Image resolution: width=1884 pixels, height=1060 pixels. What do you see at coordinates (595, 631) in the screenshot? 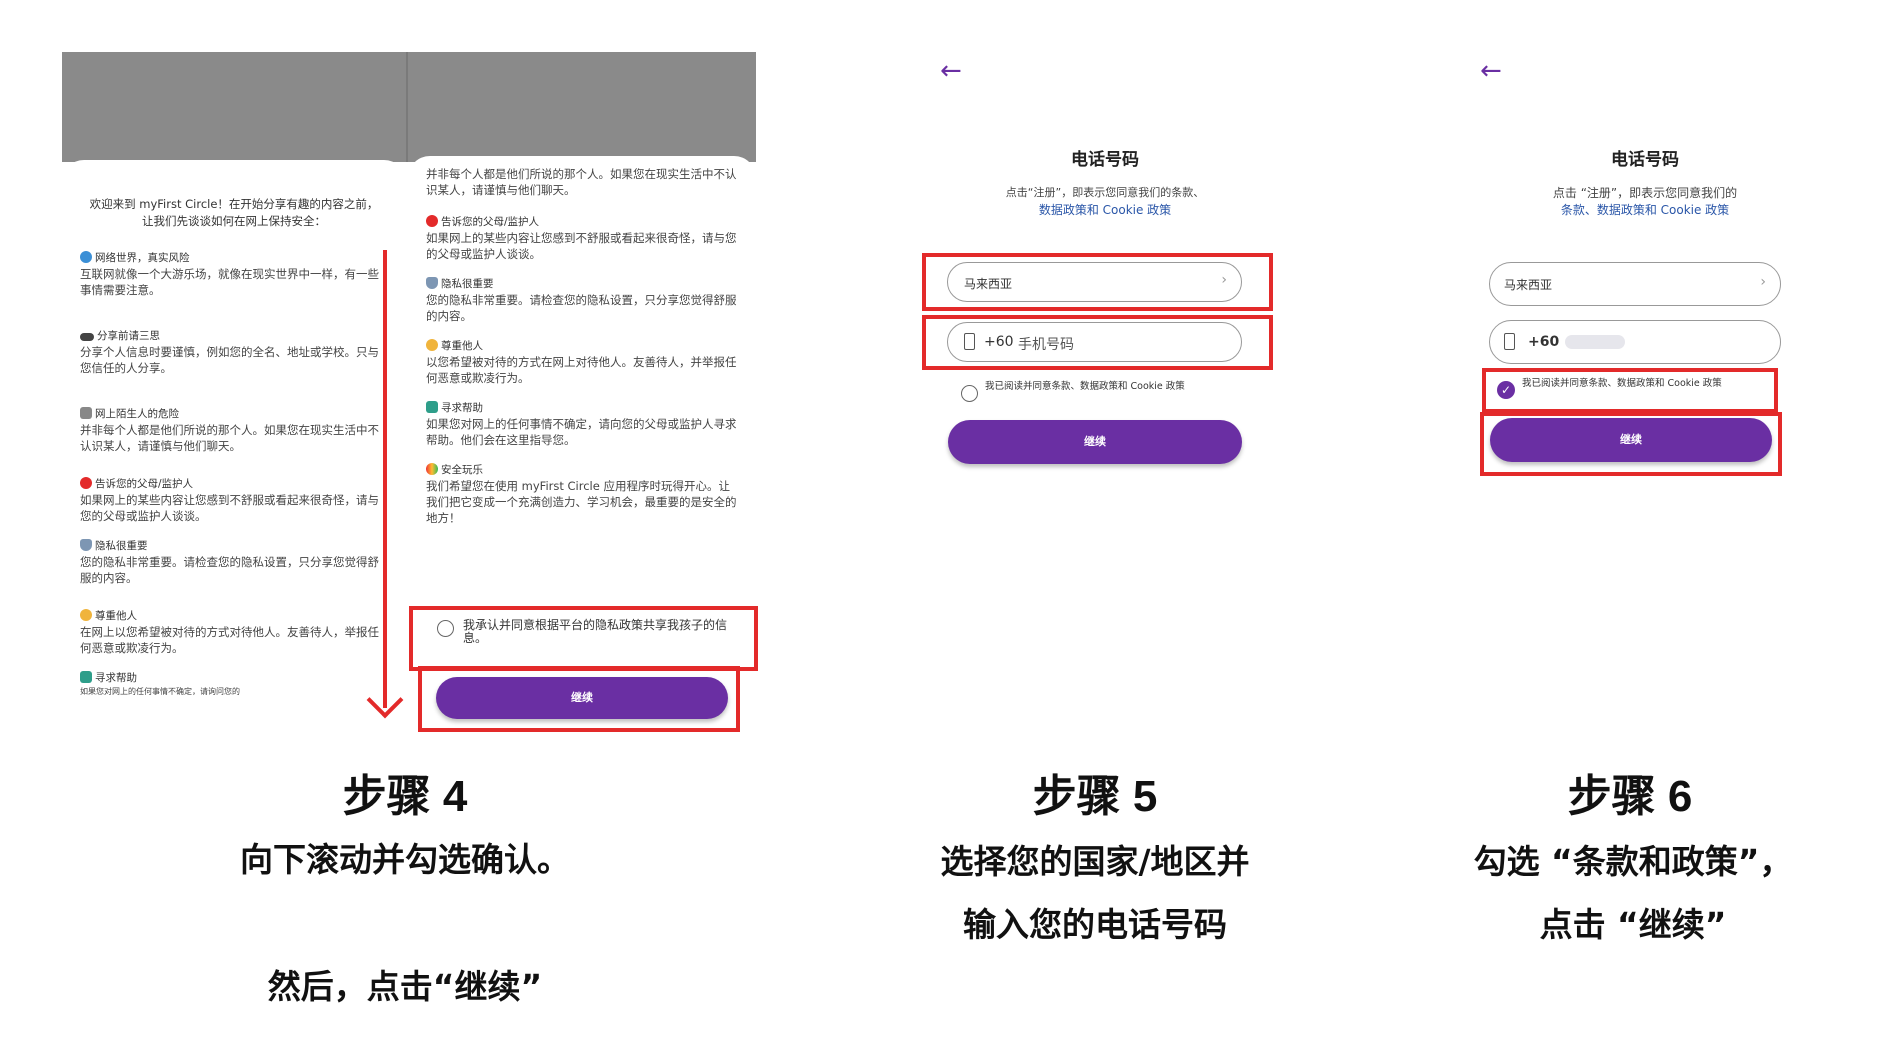
I see `consent-text: 我承认并同意根据平台的隐私政策共享我孩子的信息。` at bounding box center [595, 631].